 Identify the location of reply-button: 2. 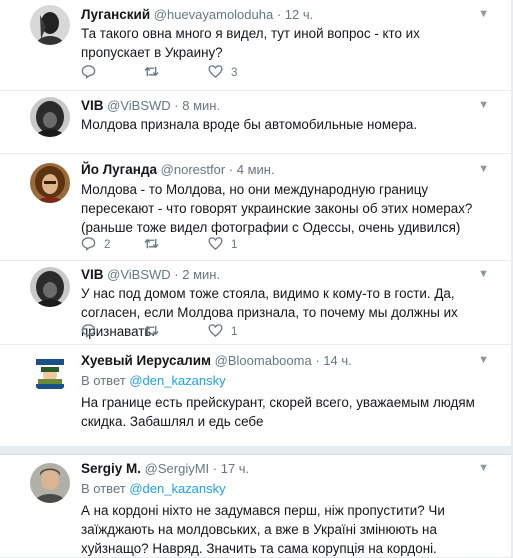
(95, 245).